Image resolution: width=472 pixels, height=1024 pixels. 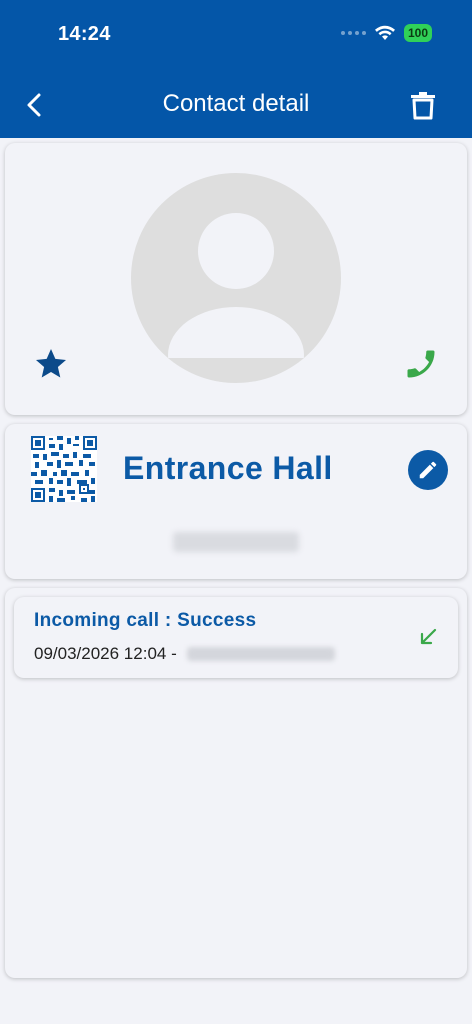 I want to click on call-meta: 09/03/2026 12:04 -, so click(x=185, y=654).